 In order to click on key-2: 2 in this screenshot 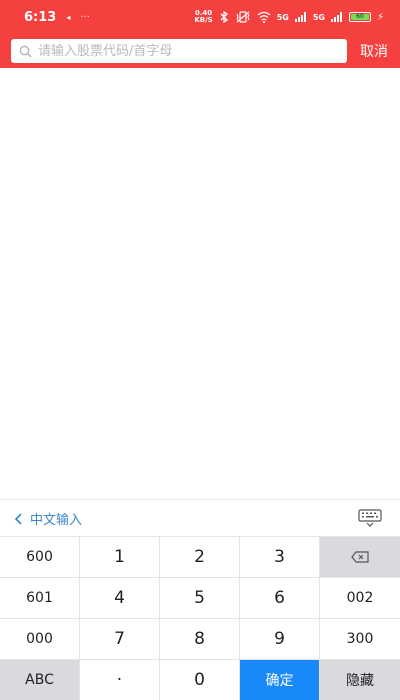, I will do `click(200, 557)`.